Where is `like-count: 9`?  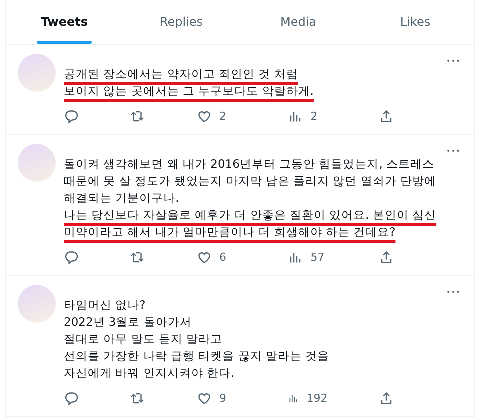 like-count: 9 is located at coordinates (223, 398).